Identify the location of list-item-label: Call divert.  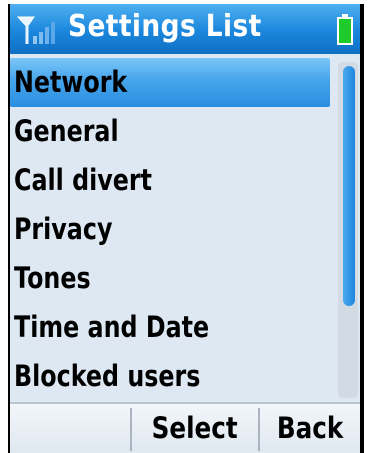
(83, 180).